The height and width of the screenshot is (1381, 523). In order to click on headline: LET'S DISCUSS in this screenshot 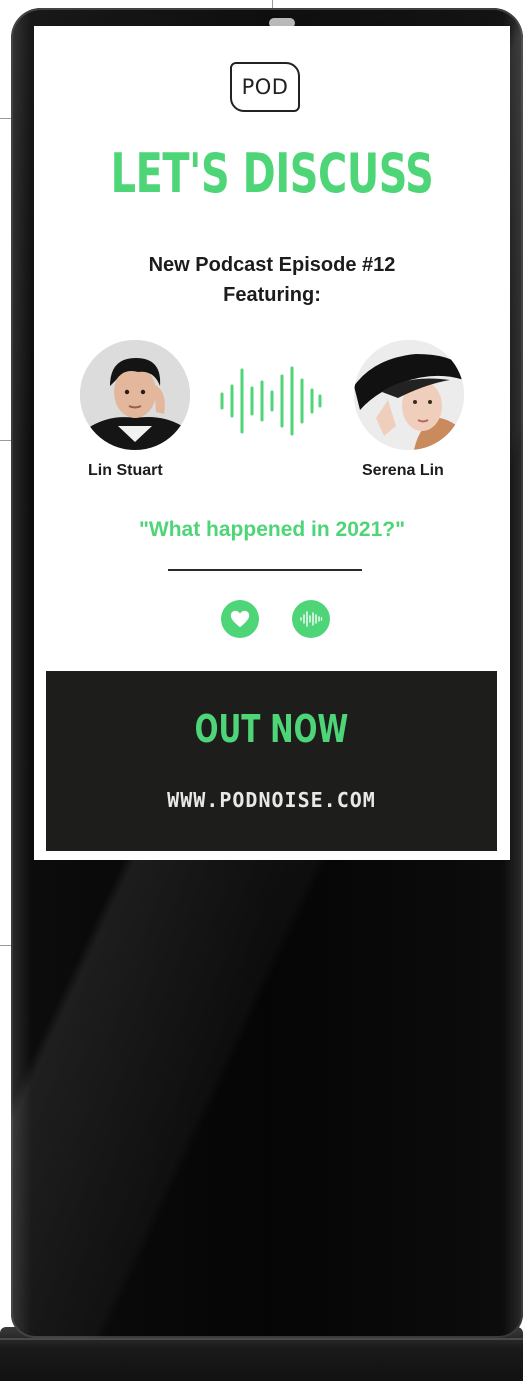, I will do `click(272, 173)`.